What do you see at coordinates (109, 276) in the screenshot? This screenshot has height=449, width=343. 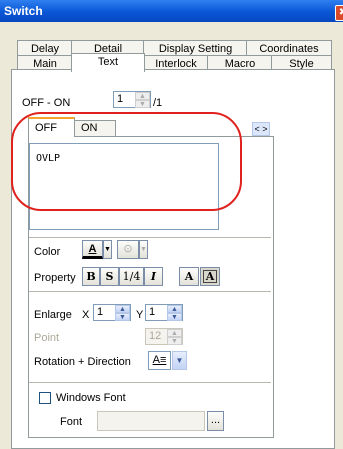 I see `shadow-button: S` at bounding box center [109, 276].